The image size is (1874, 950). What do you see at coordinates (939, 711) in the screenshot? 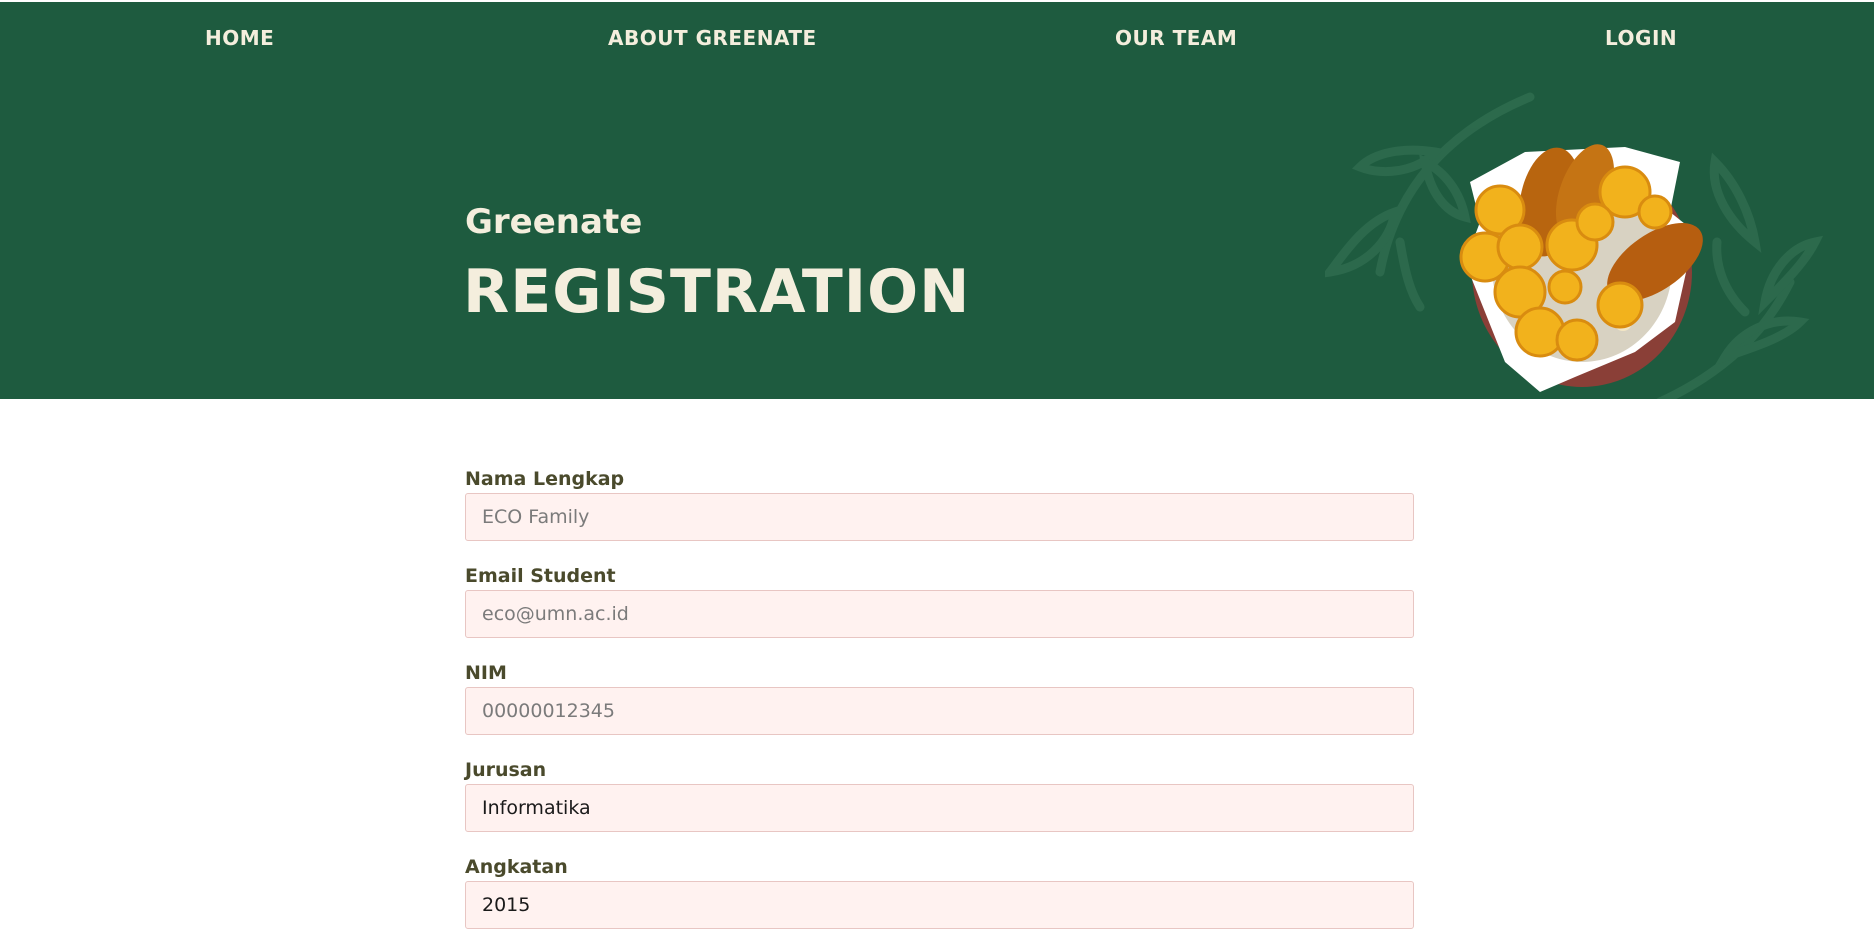
I see `nim-input` at bounding box center [939, 711].